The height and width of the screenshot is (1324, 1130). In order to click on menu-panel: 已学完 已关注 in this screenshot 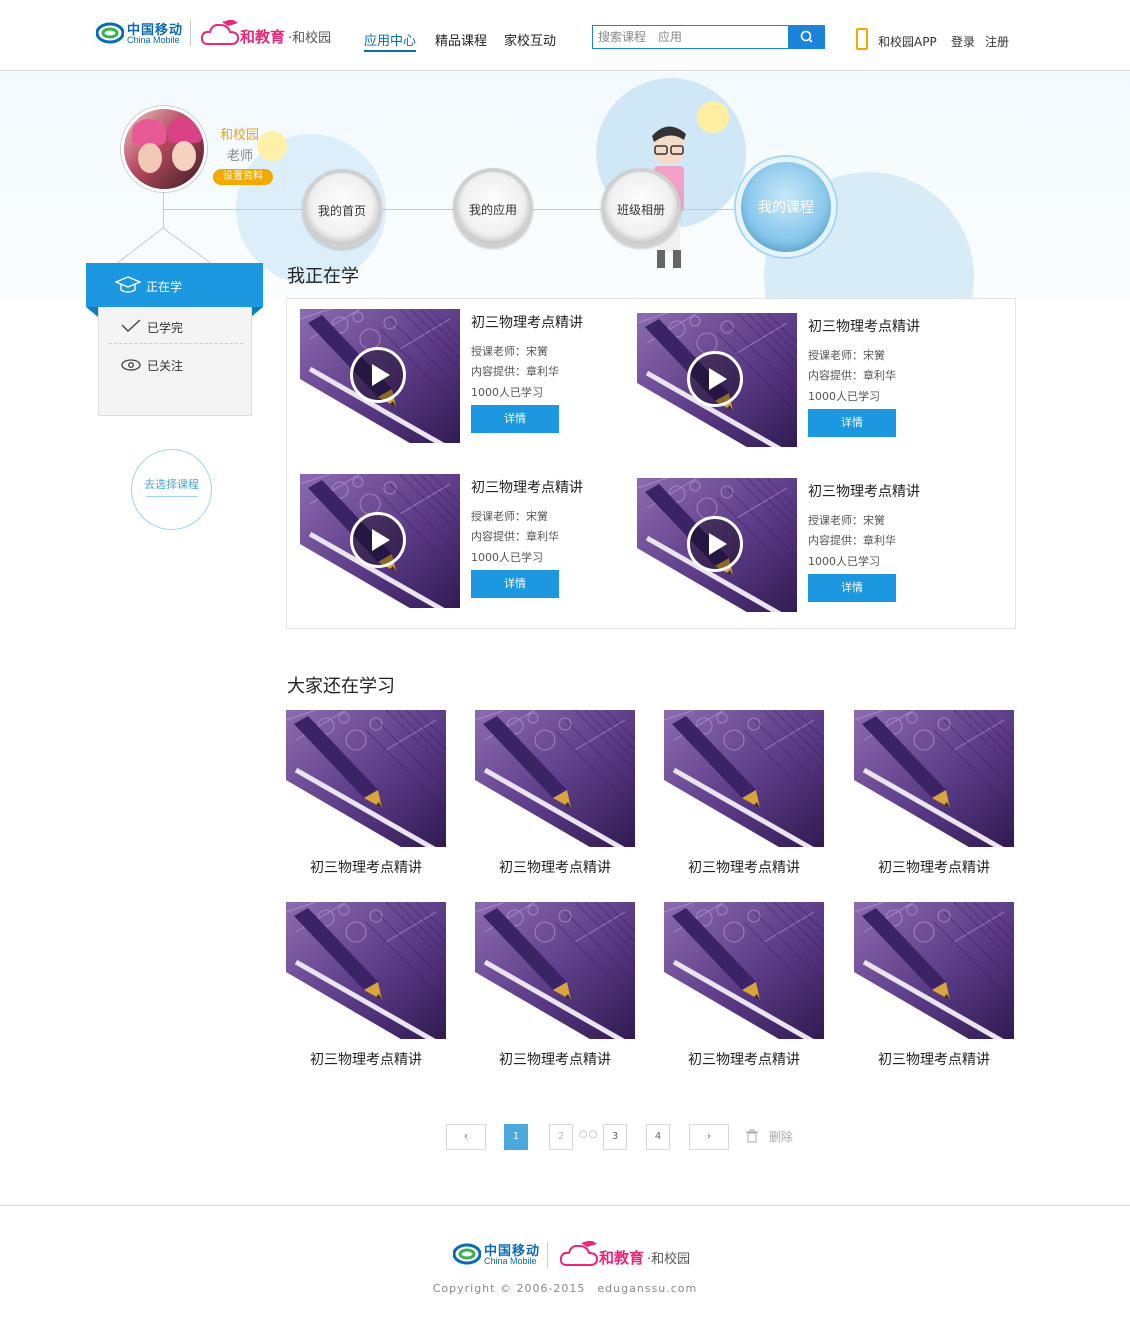, I will do `click(175, 361)`.